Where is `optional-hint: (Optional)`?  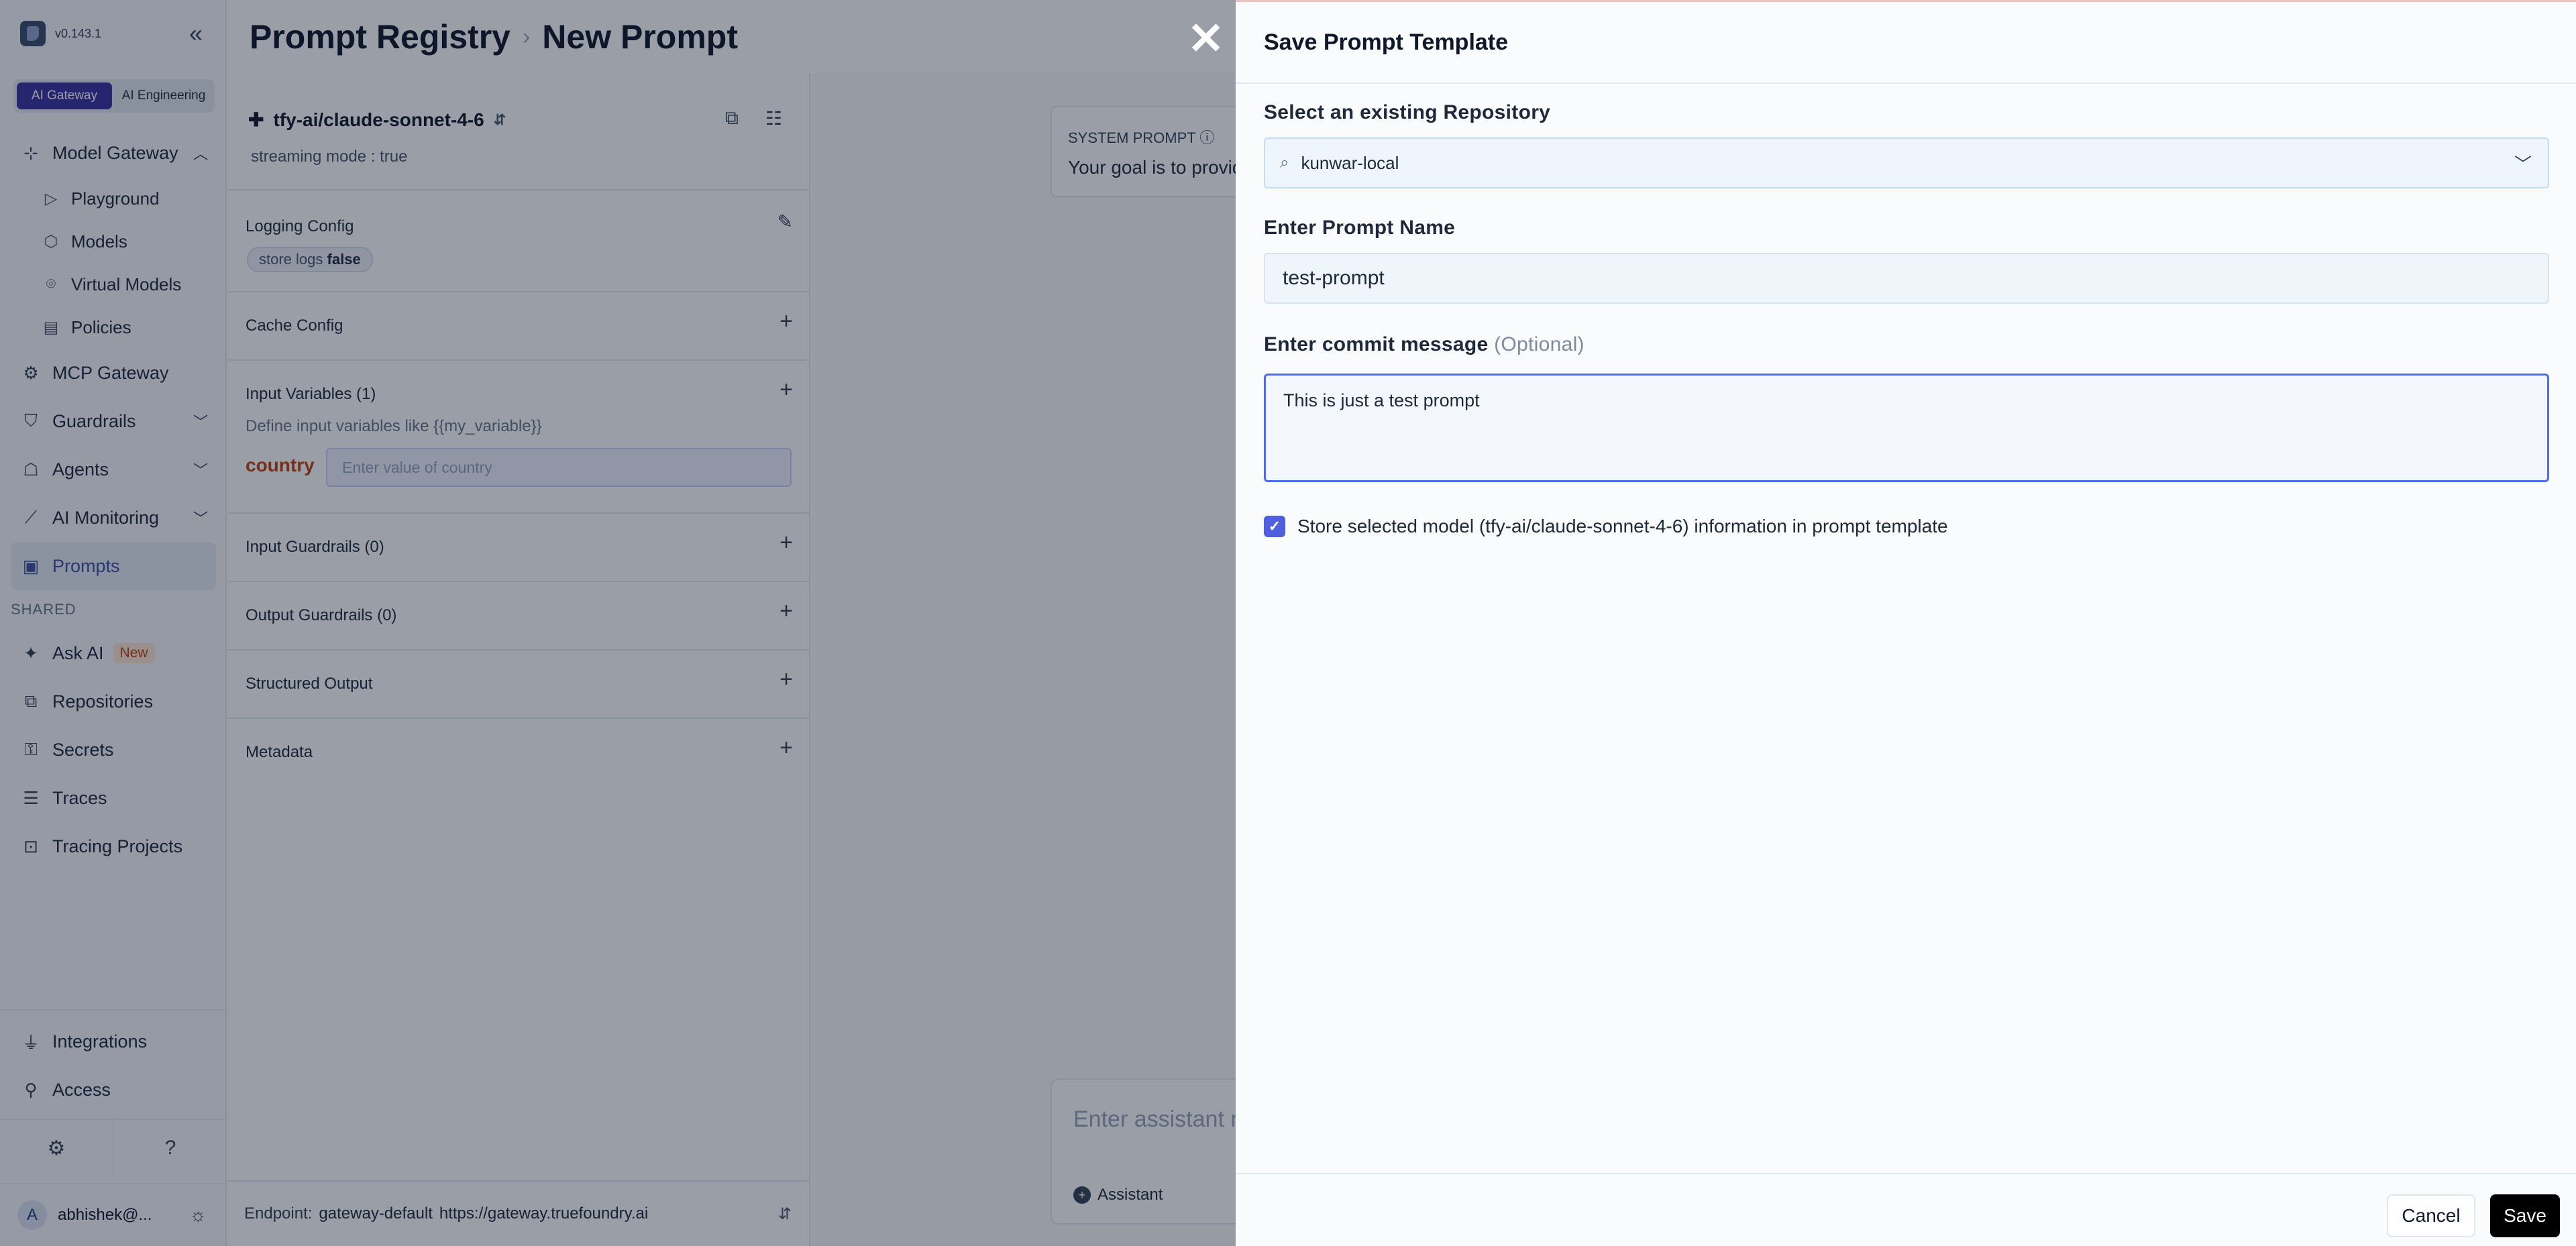 optional-hint: (Optional) is located at coordinates (1539, 344).